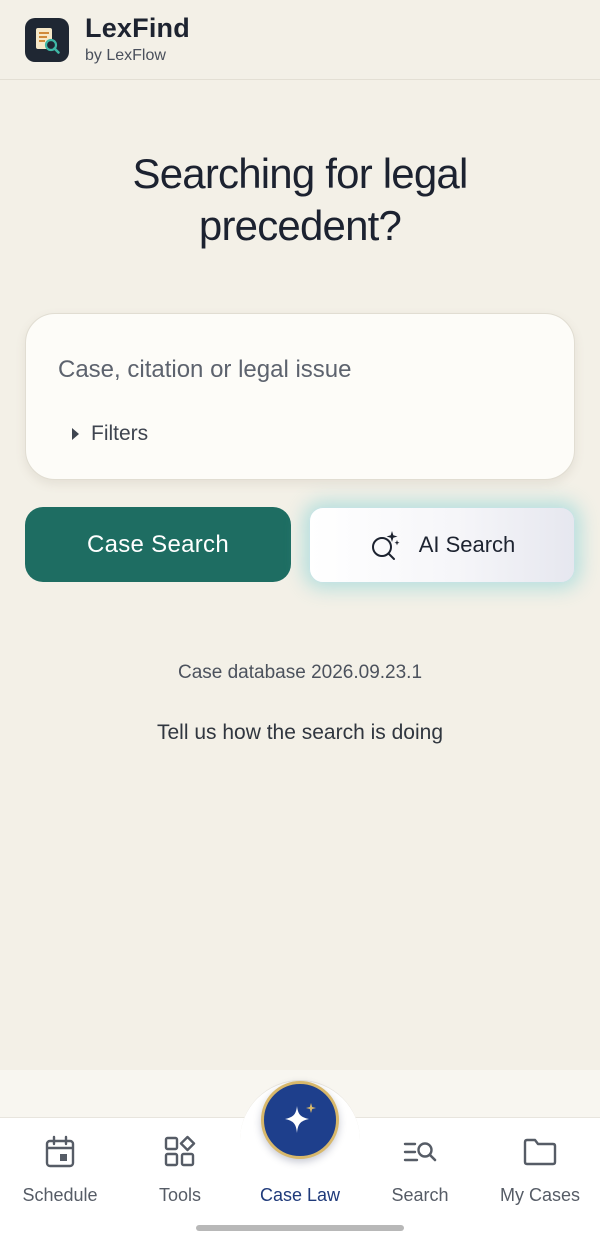  I want to click on nav-label-schedule: Schedule, so click(60, 1195).